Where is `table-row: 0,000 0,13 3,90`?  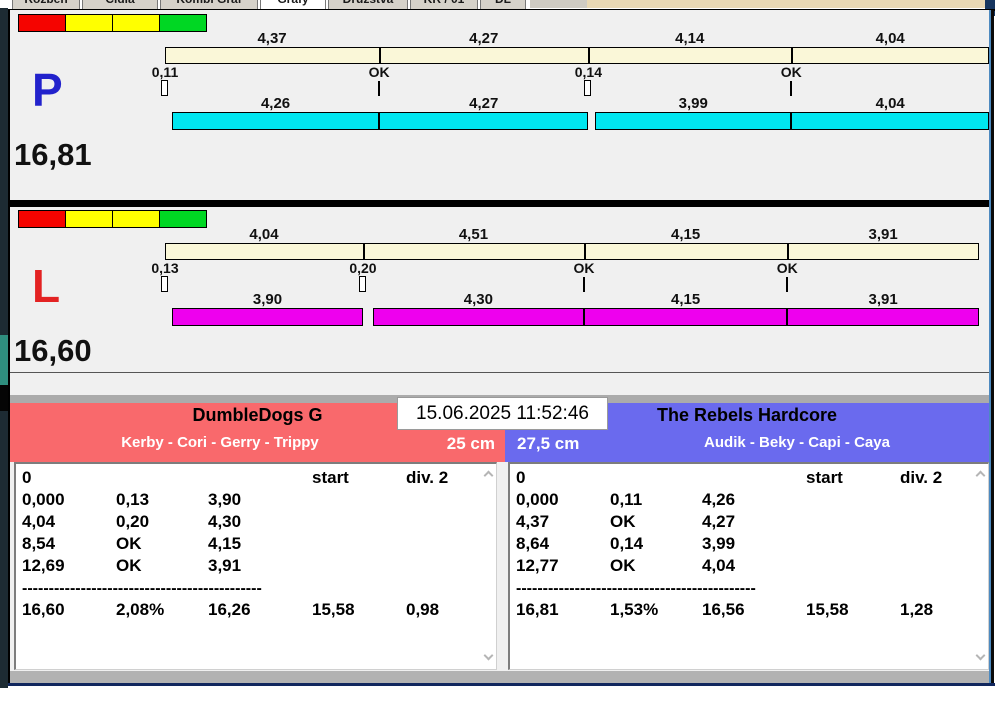 table-row: 0,000 0,13 3,90 is located at coordinates (256, 501).